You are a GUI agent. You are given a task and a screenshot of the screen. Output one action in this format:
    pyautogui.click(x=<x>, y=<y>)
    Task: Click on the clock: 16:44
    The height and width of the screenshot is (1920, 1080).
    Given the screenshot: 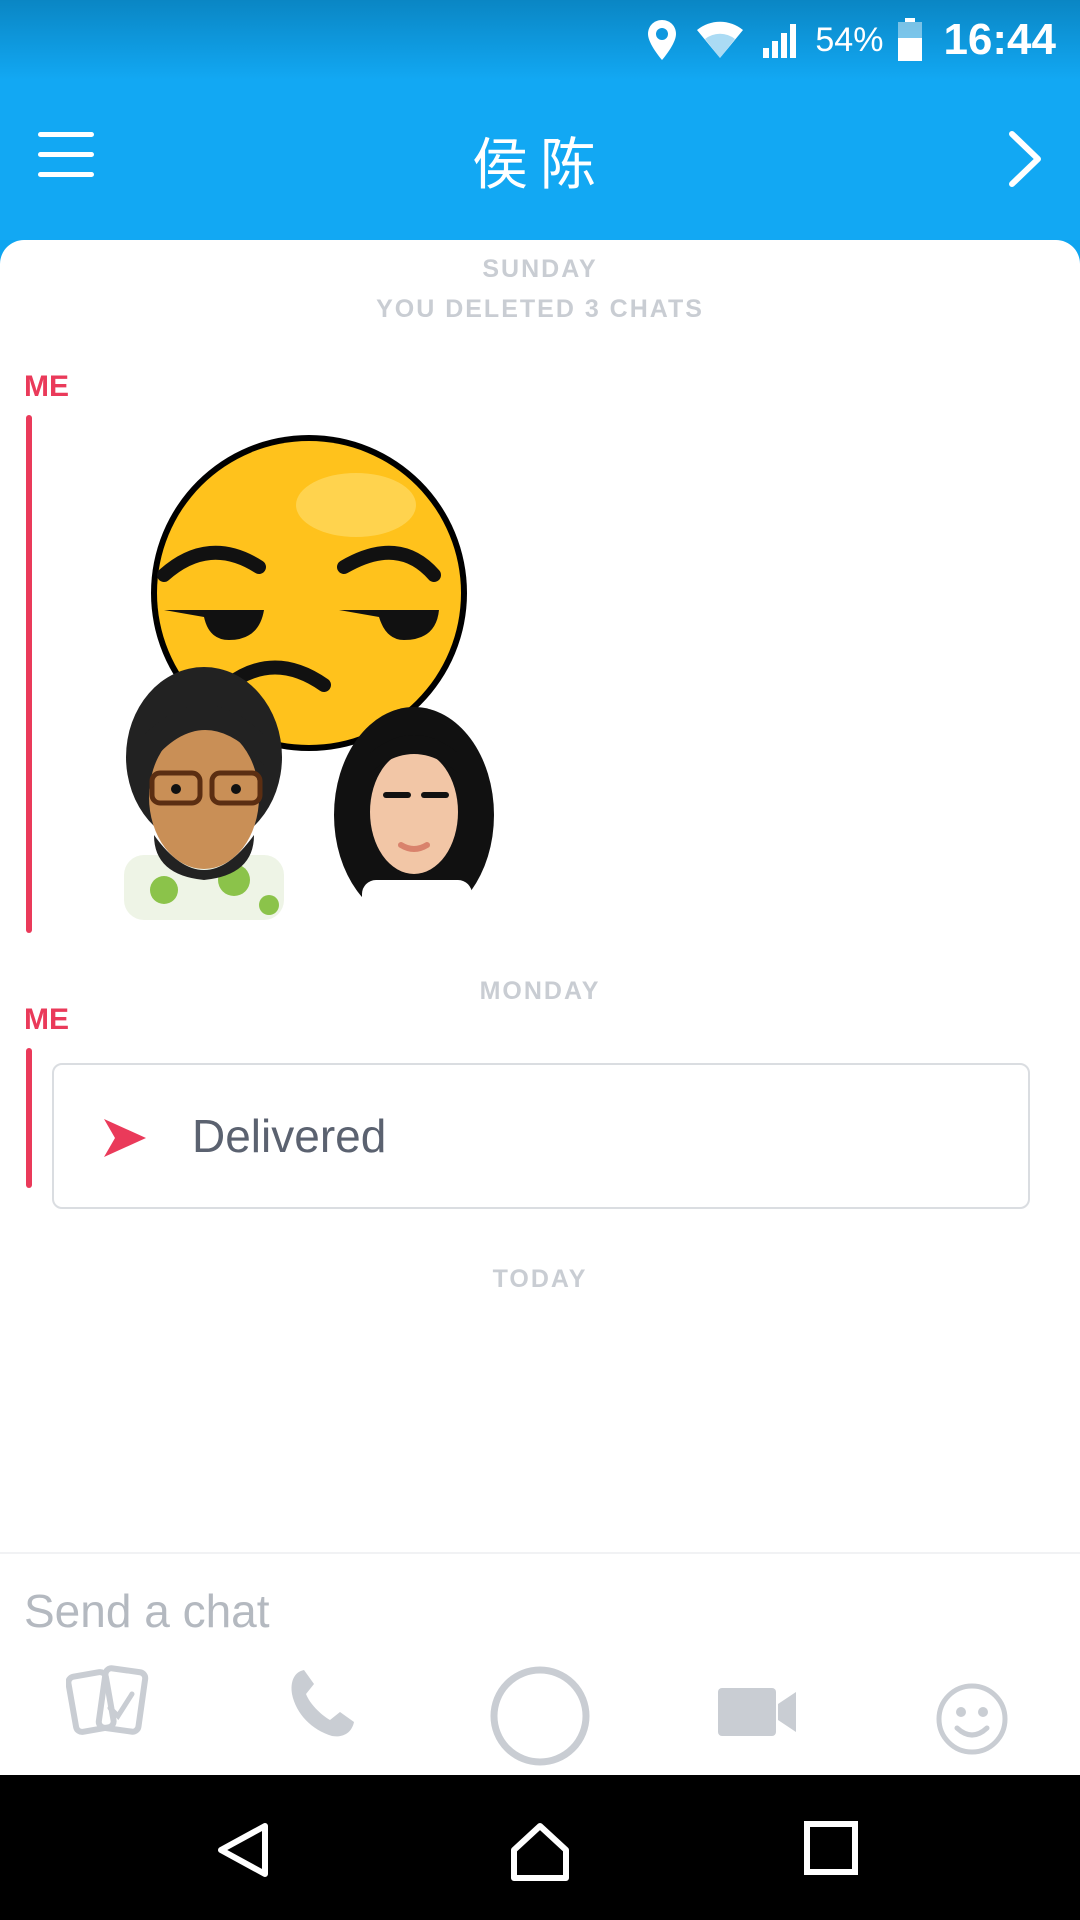 What is the action you would take?
    pyautogui.click(x=999, y=39)
    